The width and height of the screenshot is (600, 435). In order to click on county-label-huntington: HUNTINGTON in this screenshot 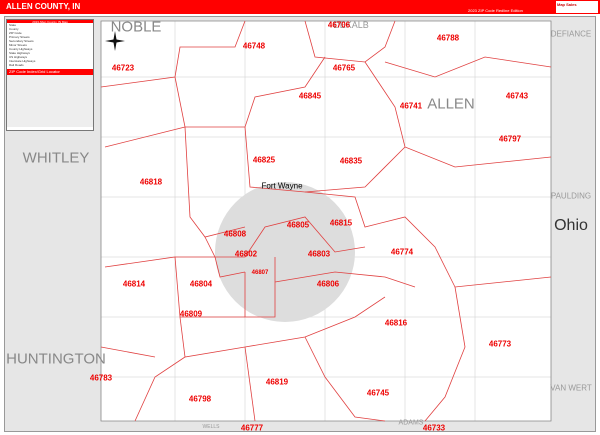, I will do `click(56, 359)`.